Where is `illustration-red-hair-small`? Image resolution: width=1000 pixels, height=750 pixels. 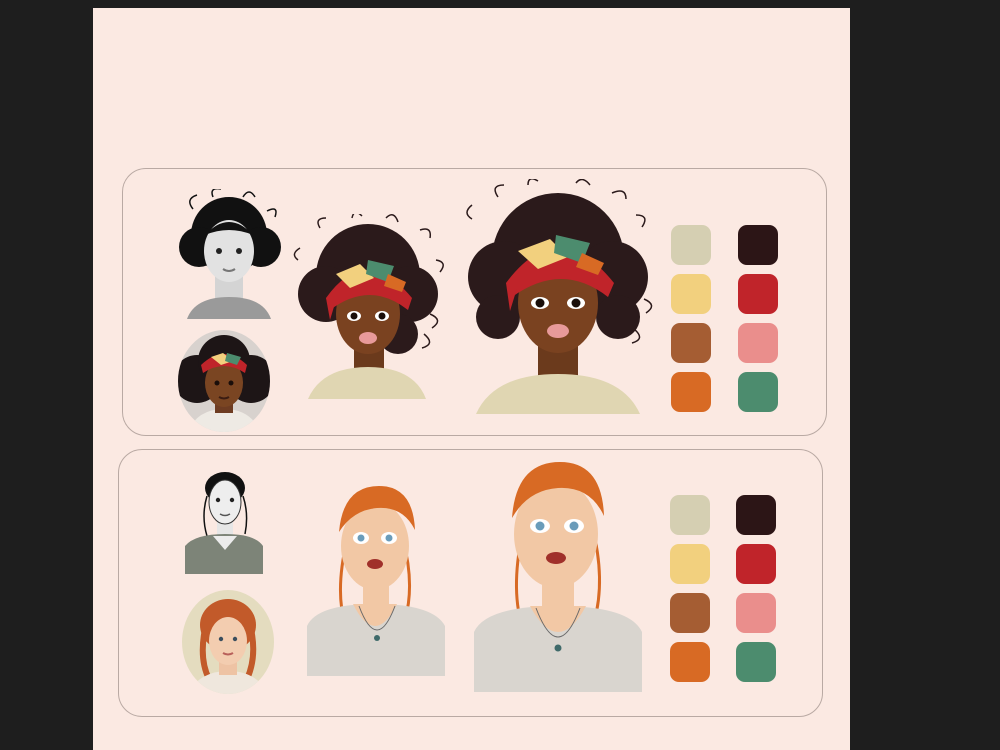
illustration-red-hair-small is located at coordinates (376, 578).